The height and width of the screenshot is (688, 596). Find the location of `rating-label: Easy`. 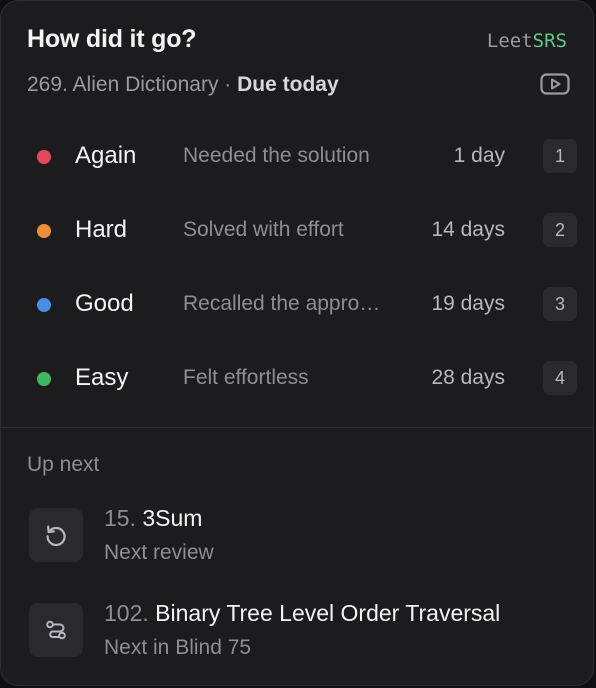

rating-label: Easy is located at coordinates (102, 377).